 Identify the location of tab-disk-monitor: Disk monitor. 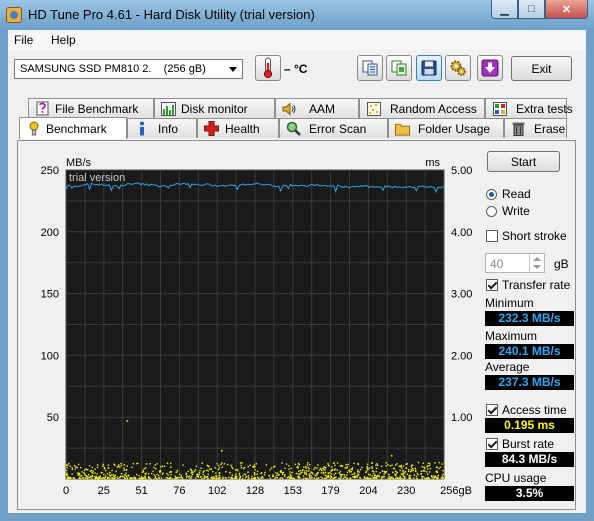
(214, 108).